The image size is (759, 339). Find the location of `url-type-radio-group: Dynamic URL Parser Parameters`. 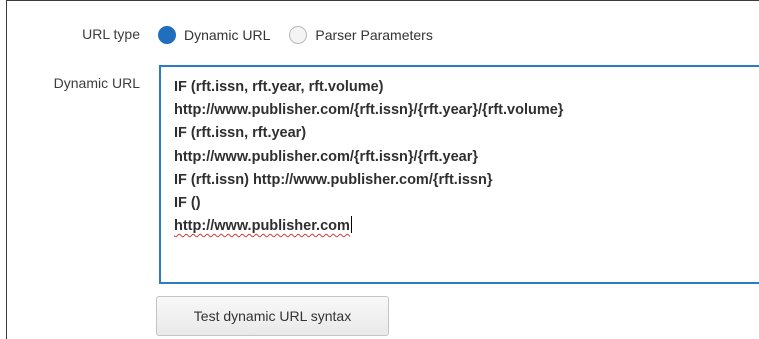

url-type-radio-group: Dynamic URL Parser Parameters is located at coordinates (305, 35).